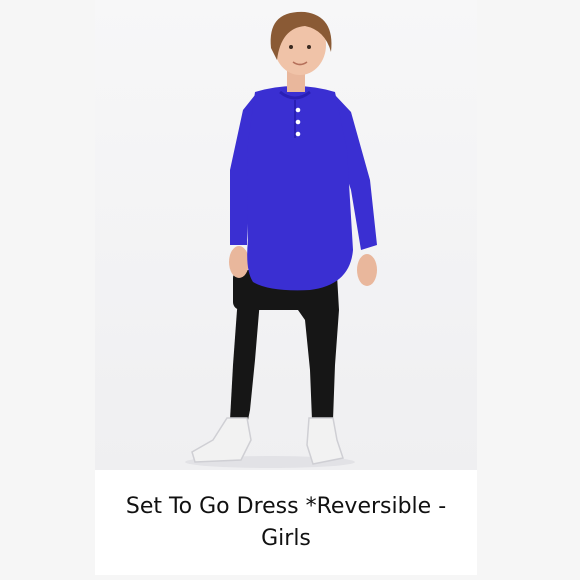  I want to click on listing-caption: Set To Go Dress *Reversible - Girls, so click(286, 522).